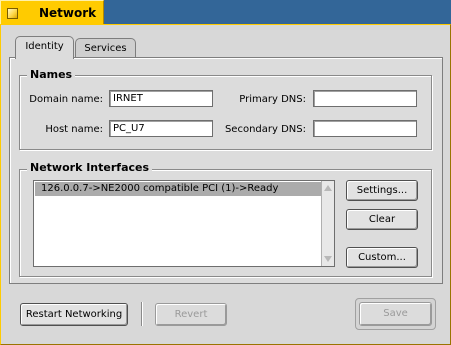 This screenshot has width=451, height=345. What do you see at coordinates (74, 129) in the screenshot?
I see `host-name-label: Host name:` at bounding box center [74, 129].